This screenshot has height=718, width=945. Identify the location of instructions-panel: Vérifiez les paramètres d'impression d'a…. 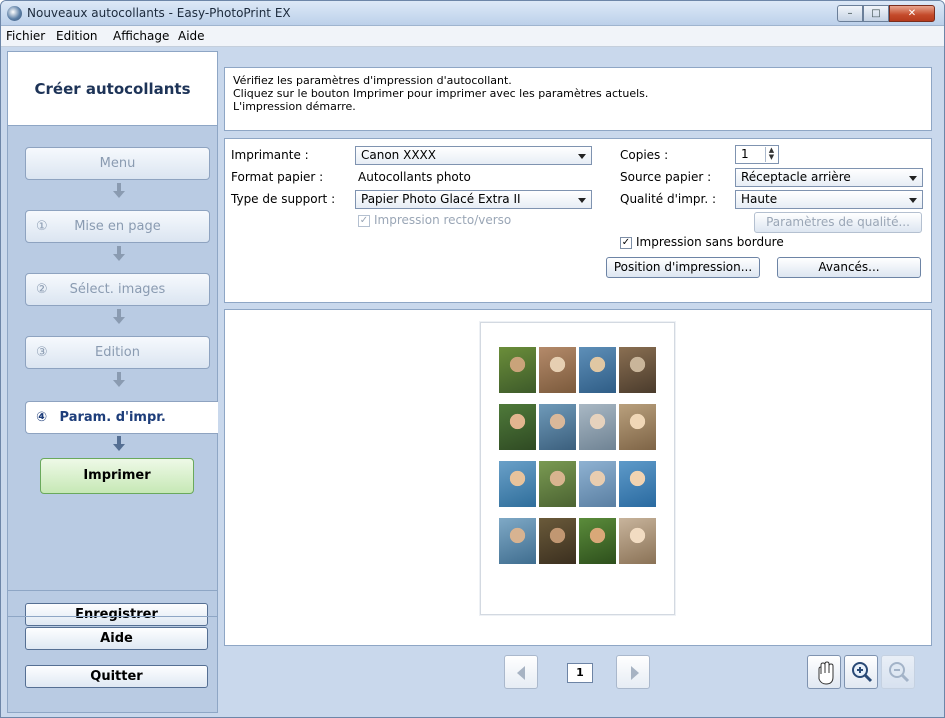
(578, 99).